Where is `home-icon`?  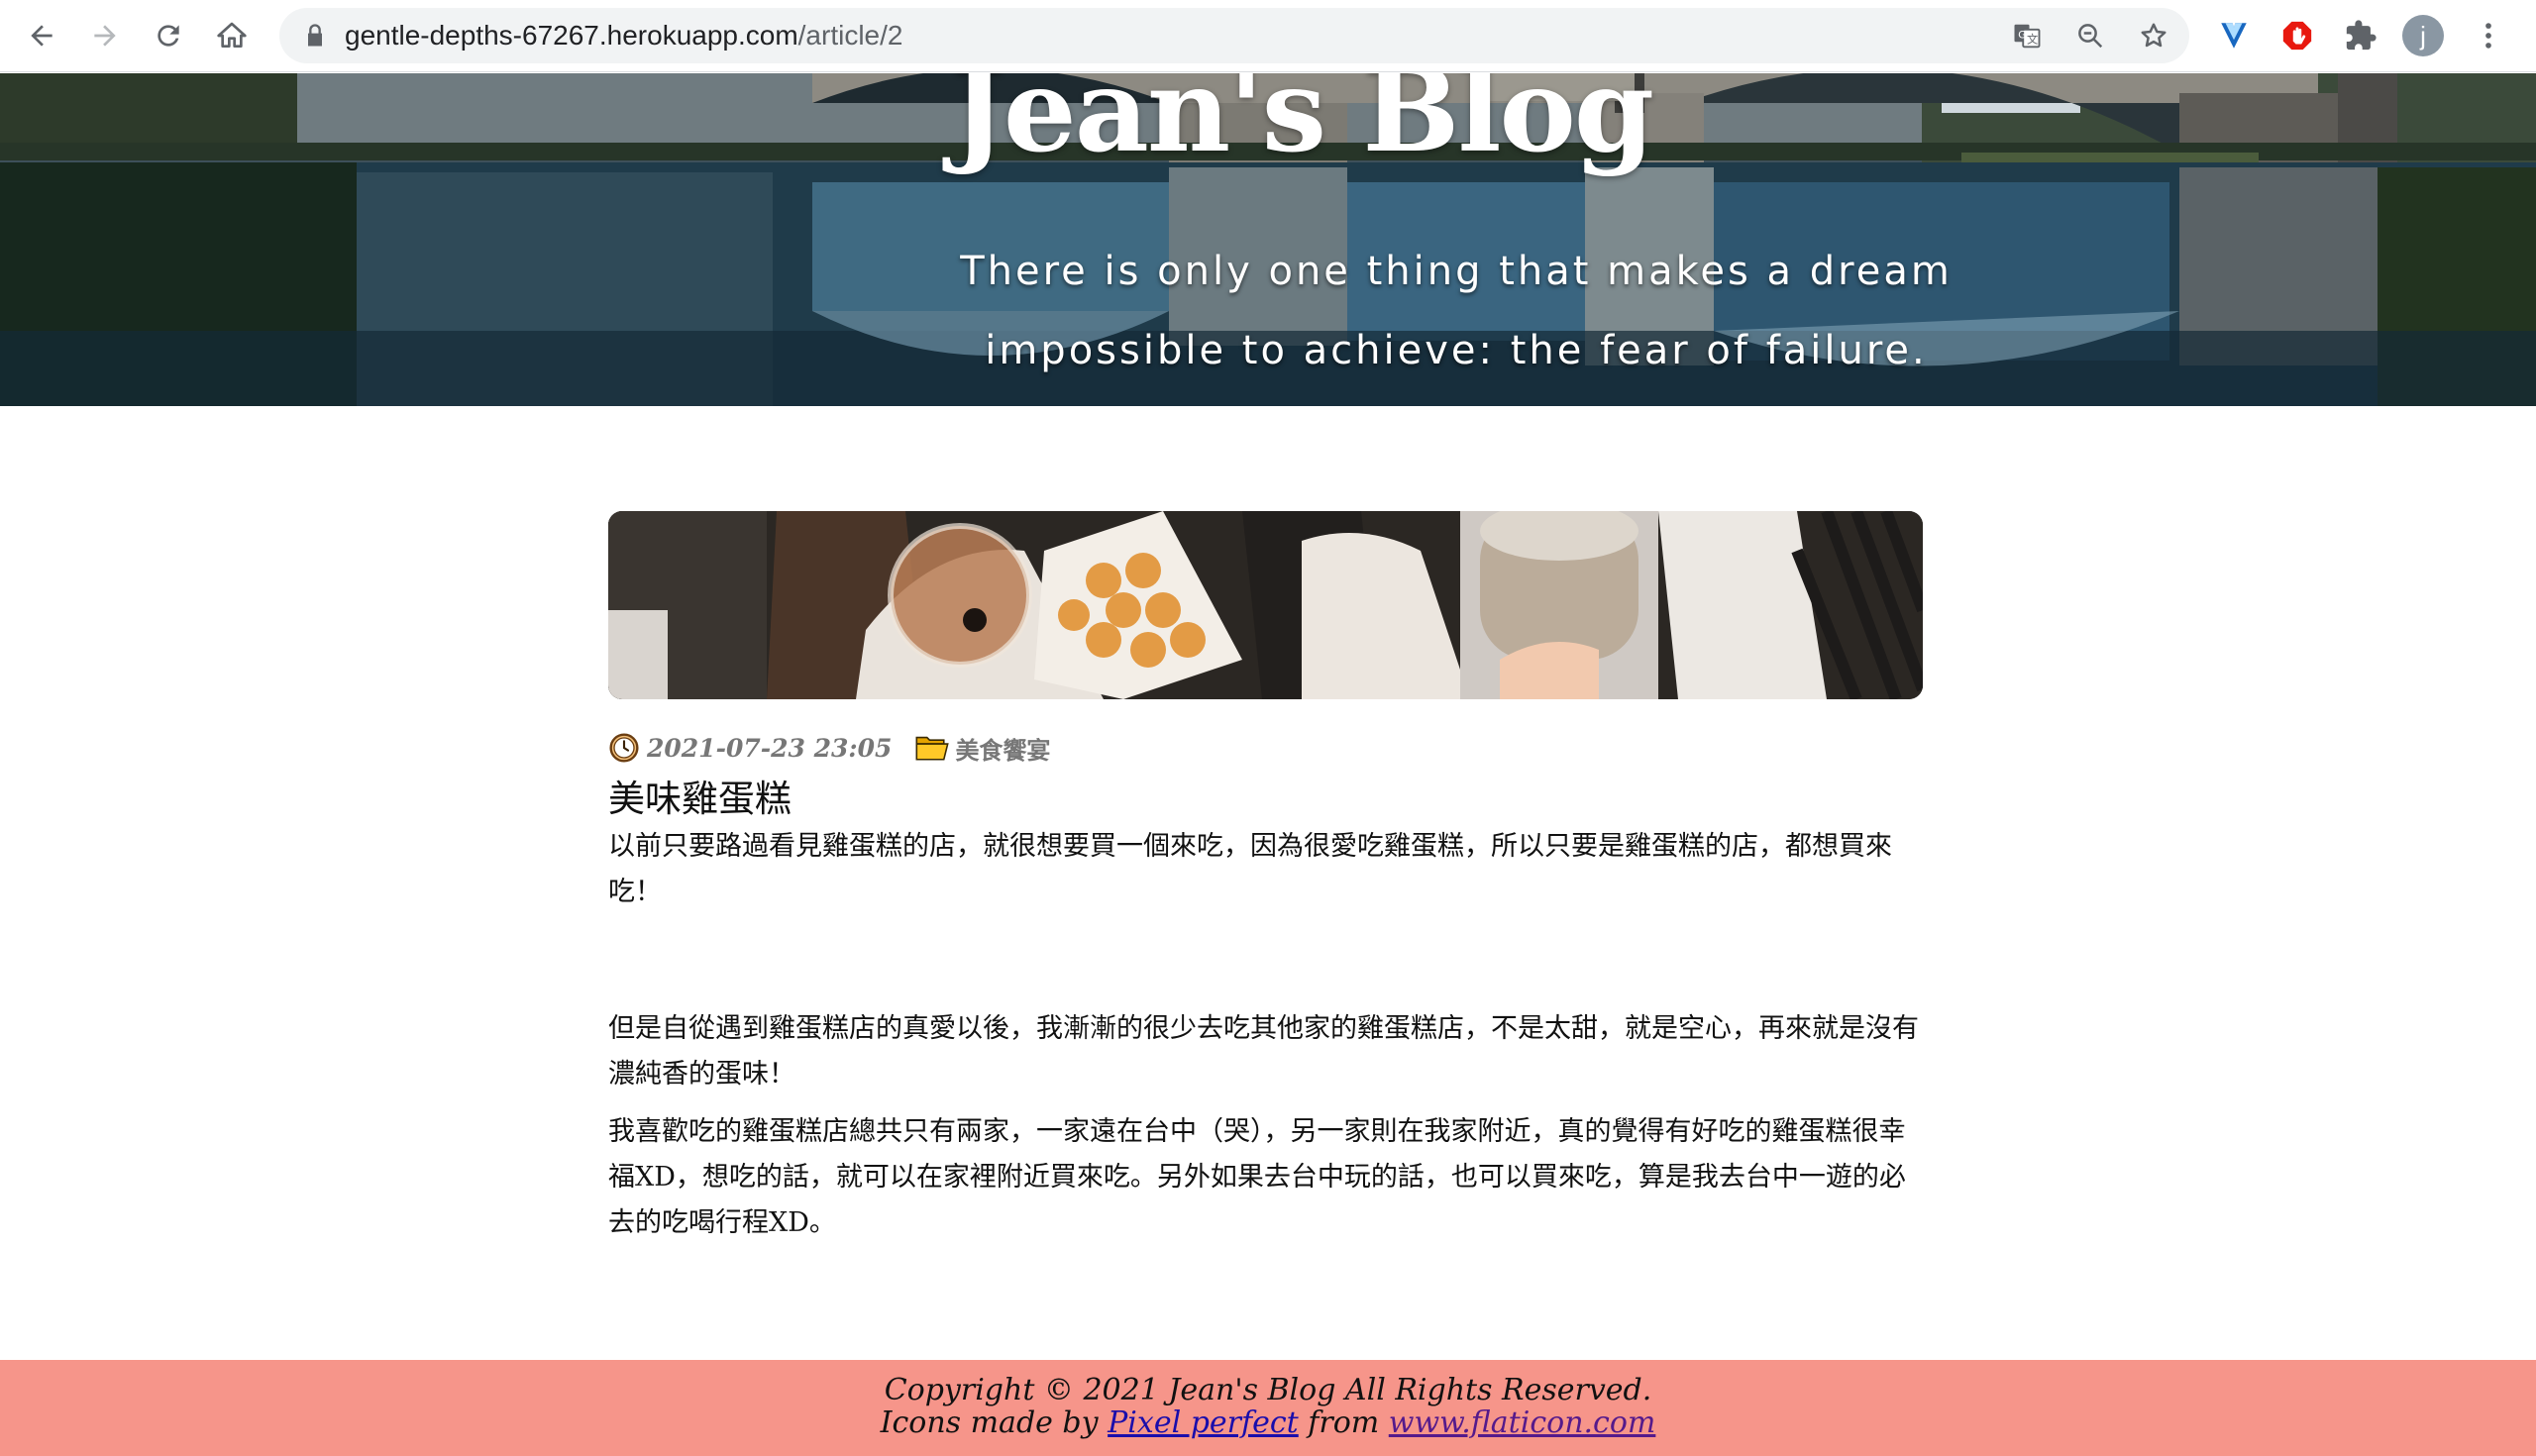 home-icon is located at coordinates (232, 35).